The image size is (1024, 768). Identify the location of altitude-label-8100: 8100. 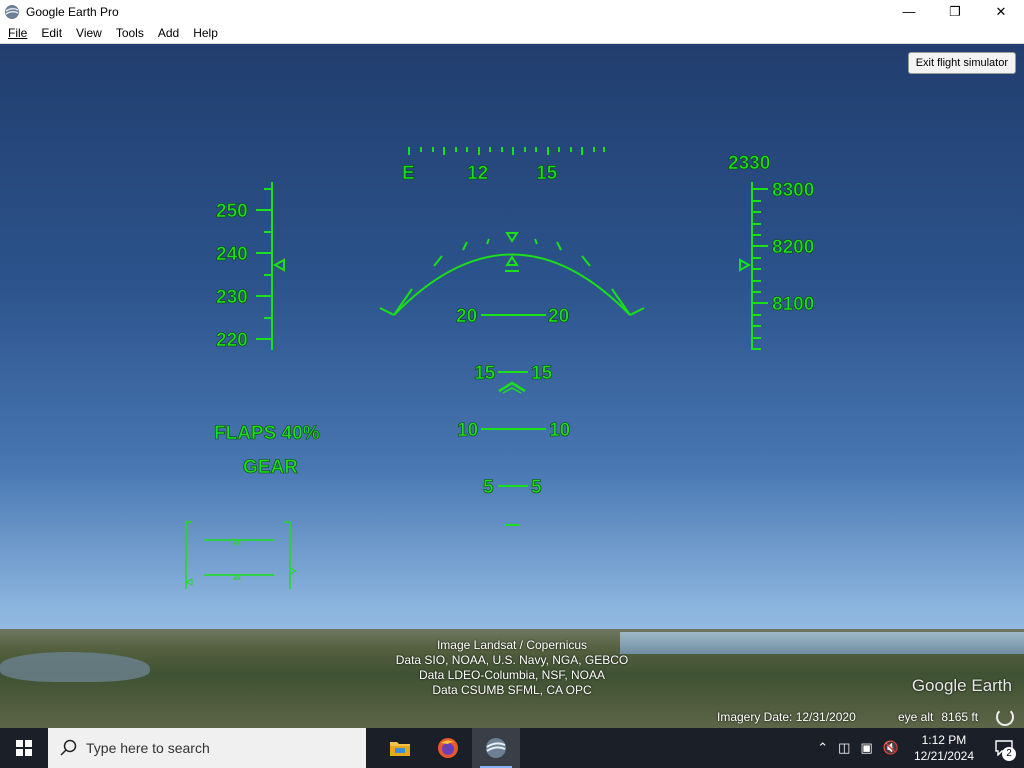
(793, 304).